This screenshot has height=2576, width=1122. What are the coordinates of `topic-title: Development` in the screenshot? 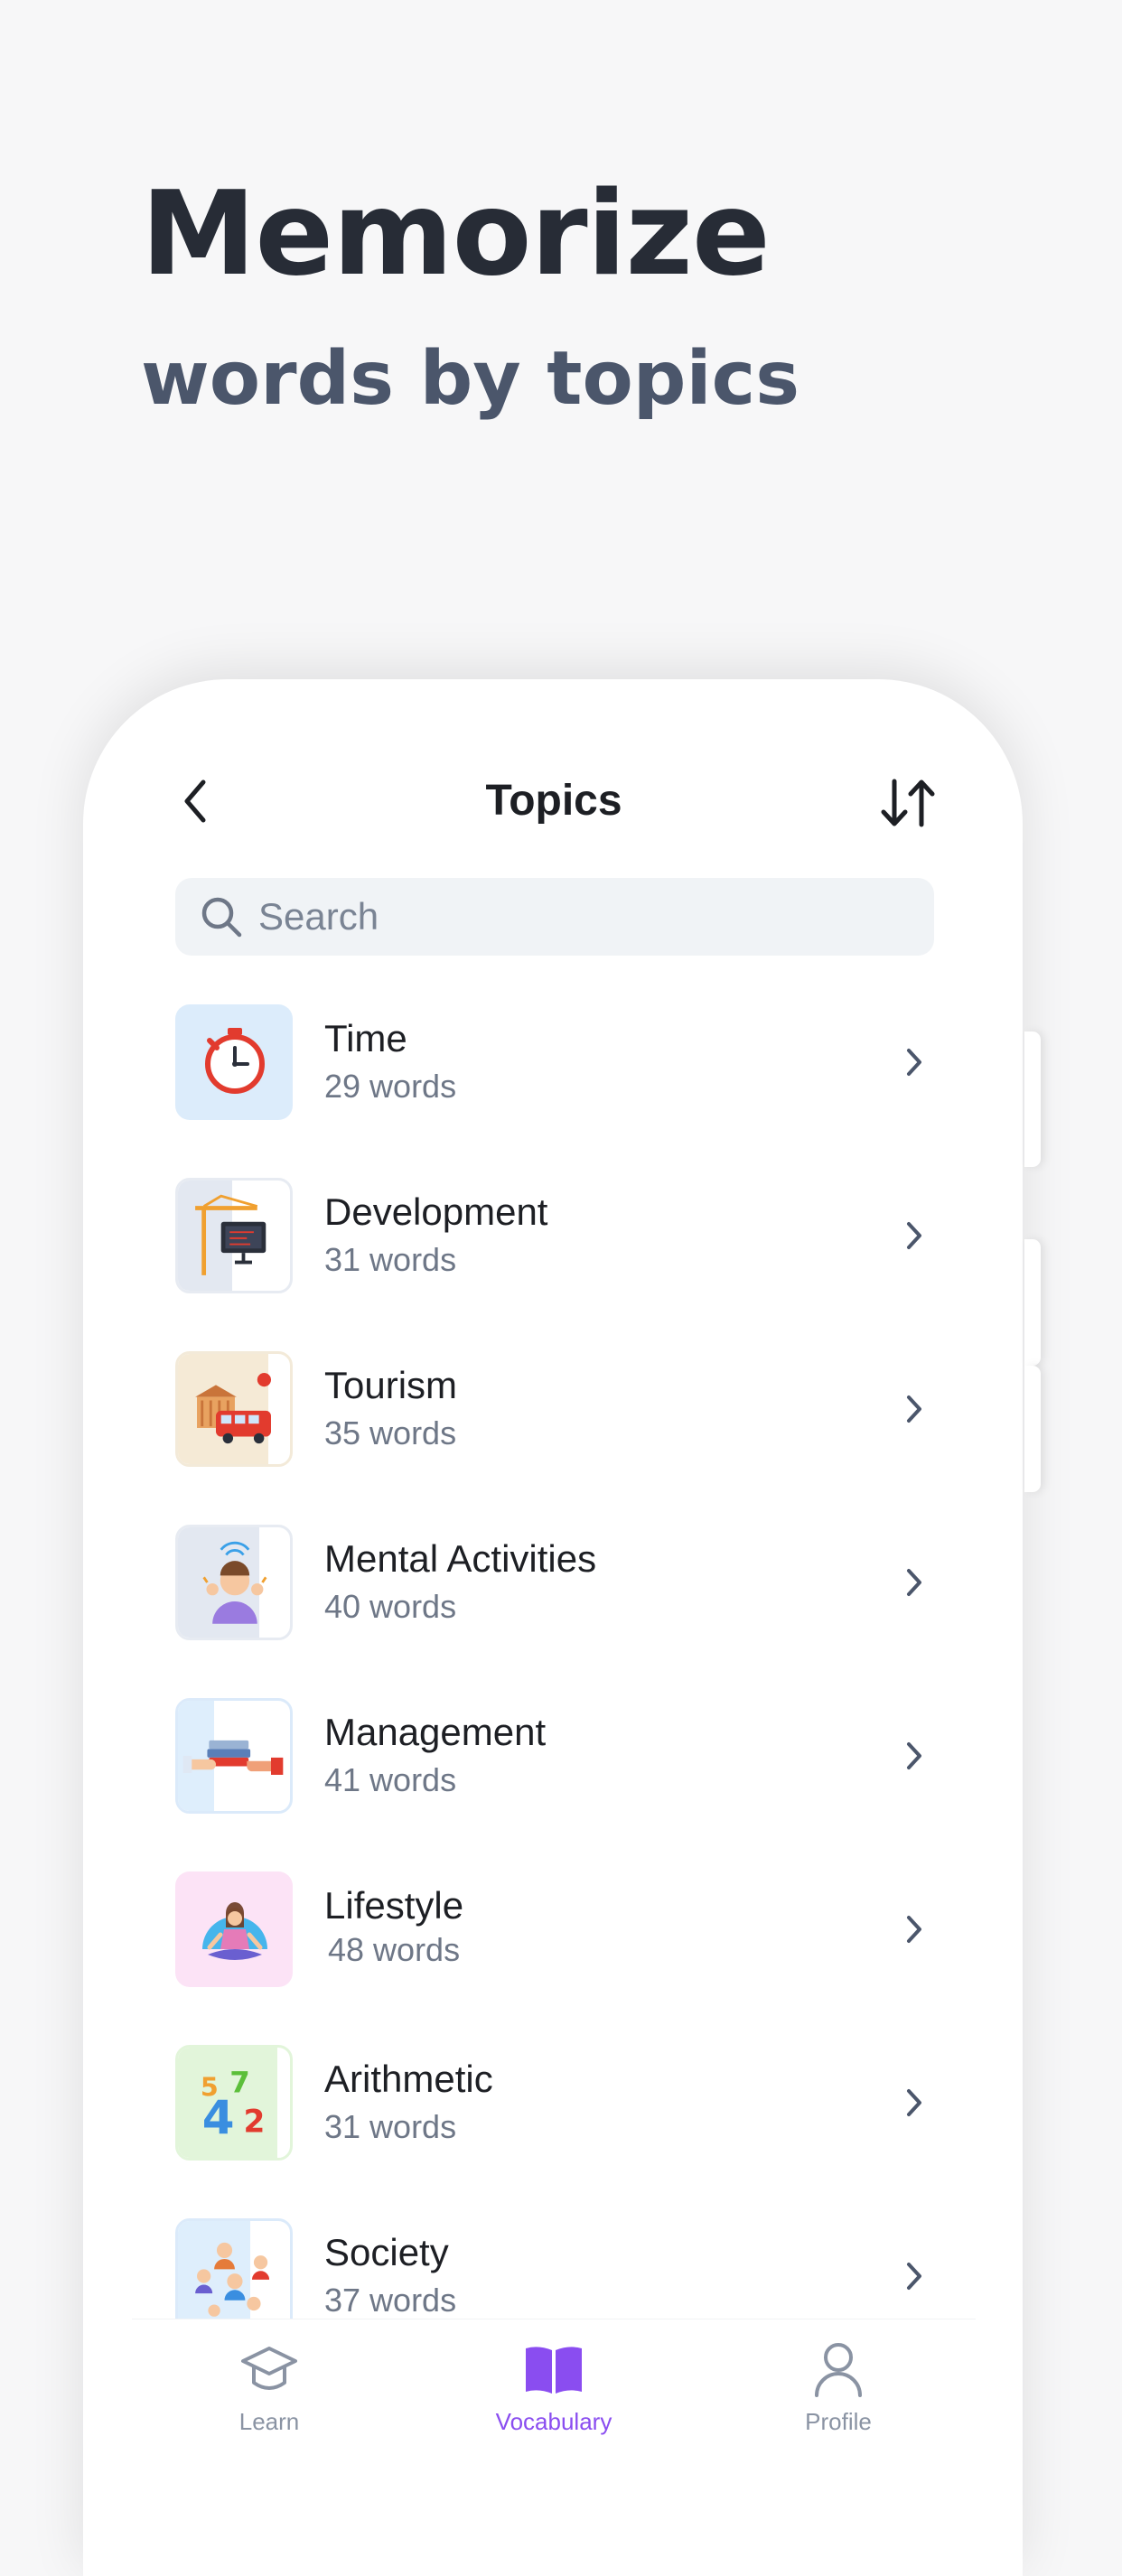 It's located at (436, 1211).